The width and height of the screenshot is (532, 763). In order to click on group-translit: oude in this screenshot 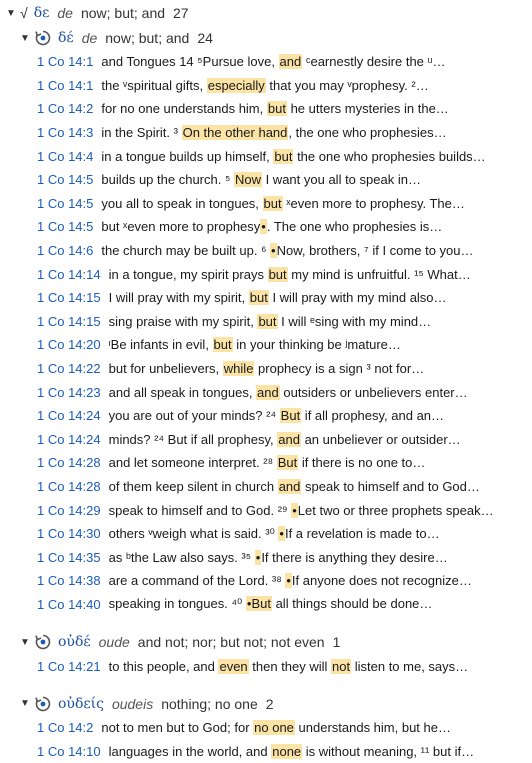, I will do `click(114, 642)`.